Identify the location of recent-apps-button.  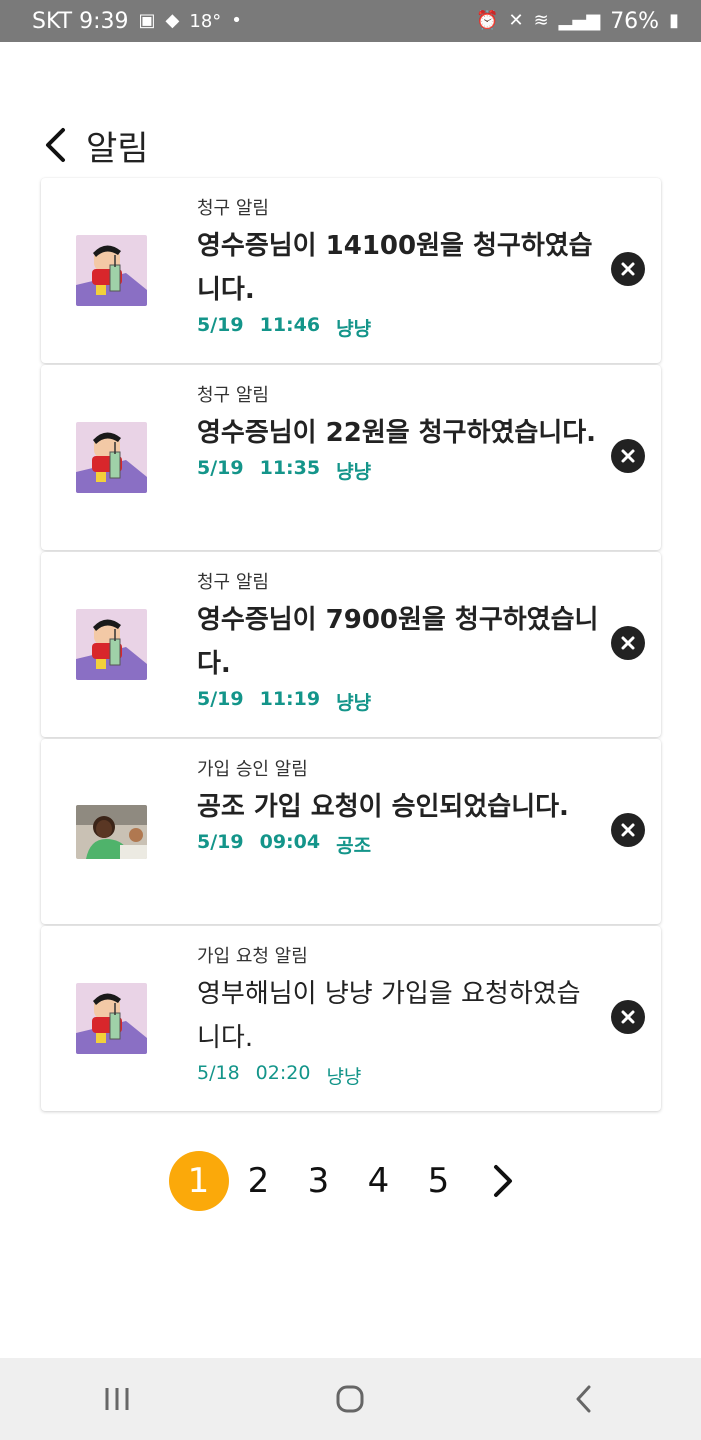
(117, 1399).